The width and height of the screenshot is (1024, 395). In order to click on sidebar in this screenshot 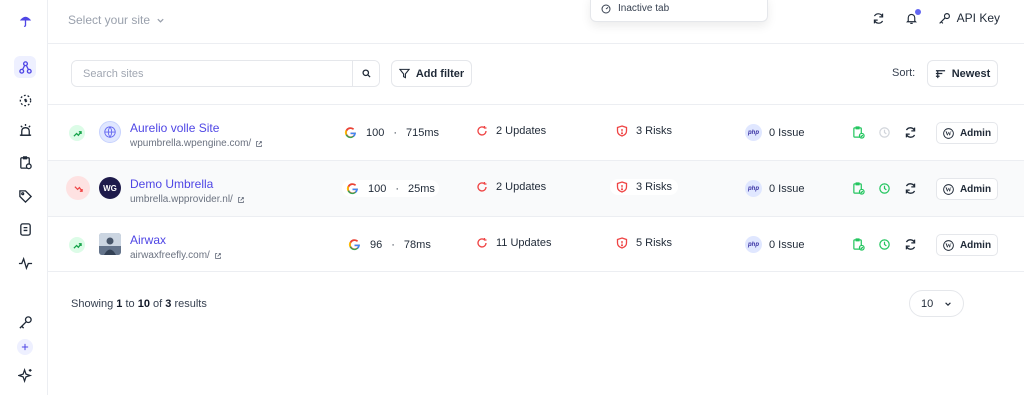, I will do `click(24, 197)`.